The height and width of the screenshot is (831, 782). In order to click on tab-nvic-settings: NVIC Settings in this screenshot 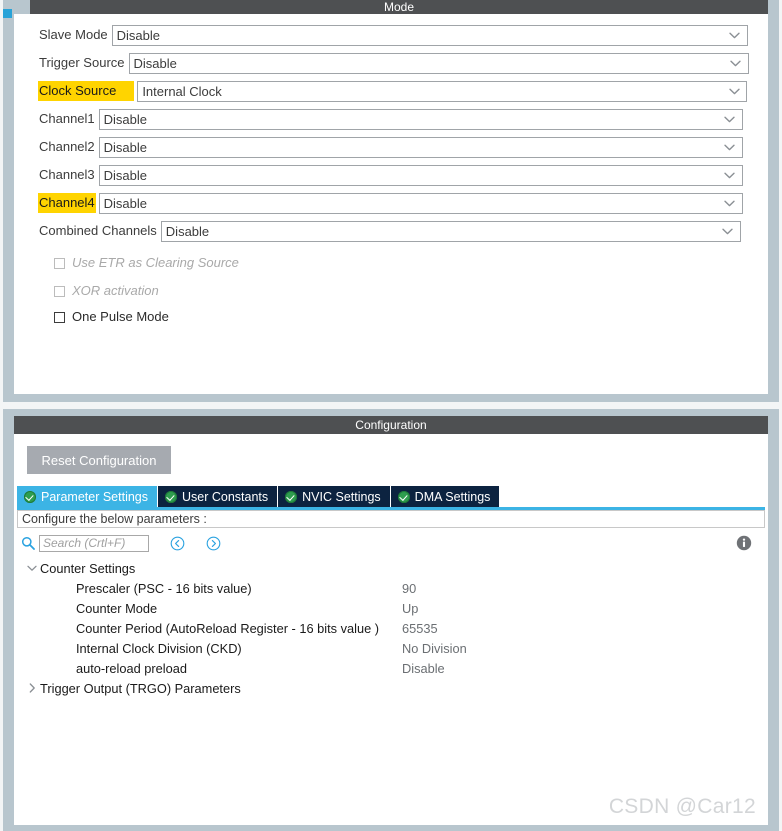, I will do `click(334, 496)`.